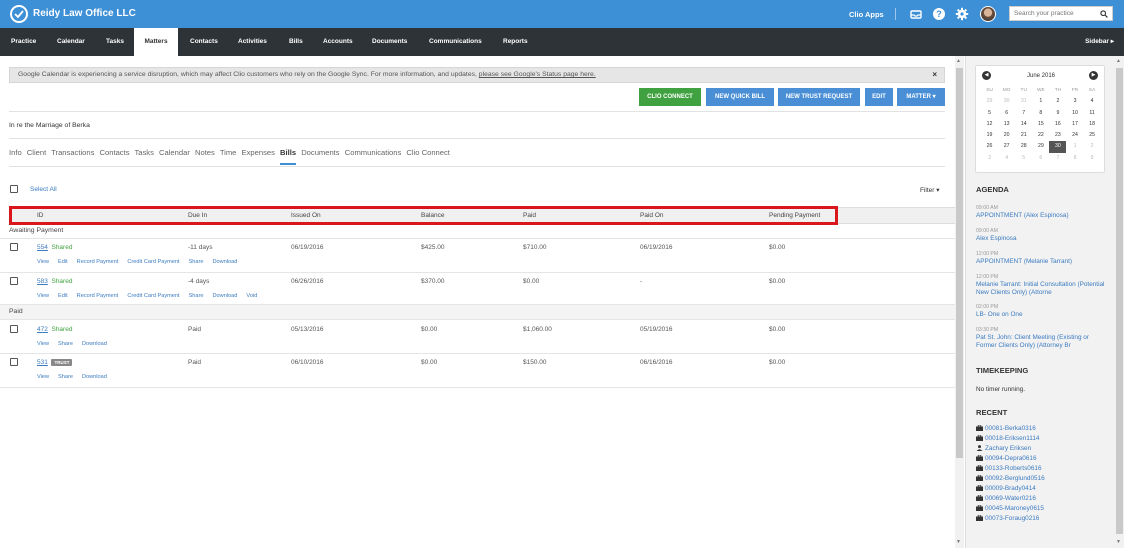 Image resolution: width=1124 pixels, height=548 pixels. What do you see at coordinates (988, 14) in the screenshot?
I see `user-avatar` at bounding box center [988, 14].